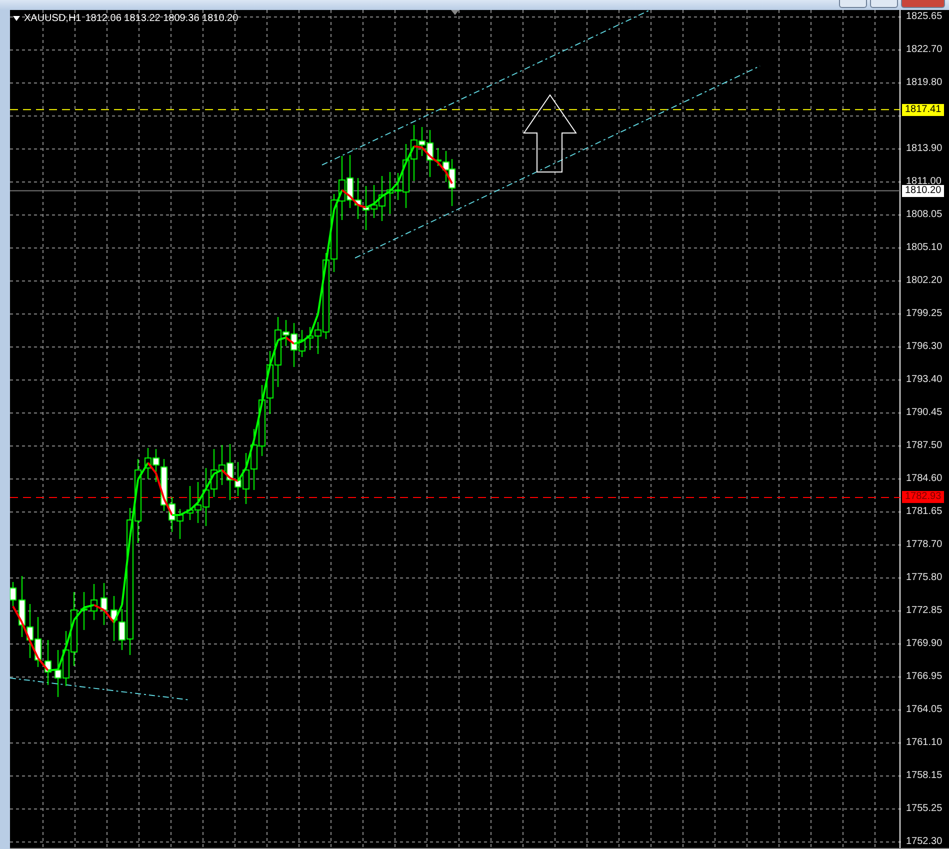 The height and width of the screenshot is (849, 949). Describe the element at coordinates (923, 808) in the screenshot. I see `price-axis-label: 1755.25` at that location.